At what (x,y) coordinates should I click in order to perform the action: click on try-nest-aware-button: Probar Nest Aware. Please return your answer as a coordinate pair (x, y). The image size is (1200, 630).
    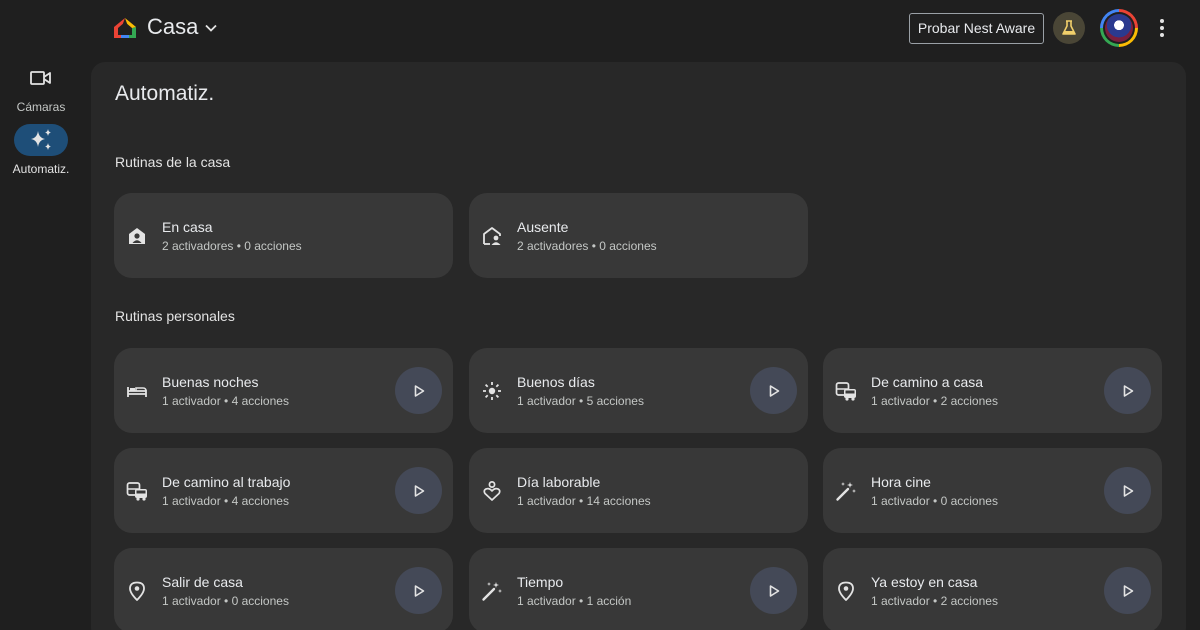
    Looking at the image, I should click on (976, 28).